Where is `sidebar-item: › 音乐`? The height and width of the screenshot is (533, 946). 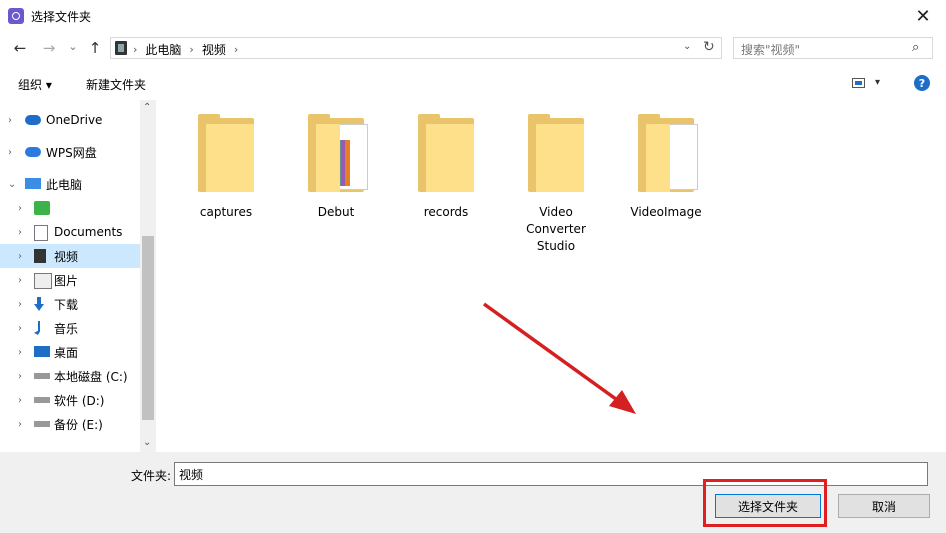 sidebar-item: › 音乐 is located at coordinates (70, 328).